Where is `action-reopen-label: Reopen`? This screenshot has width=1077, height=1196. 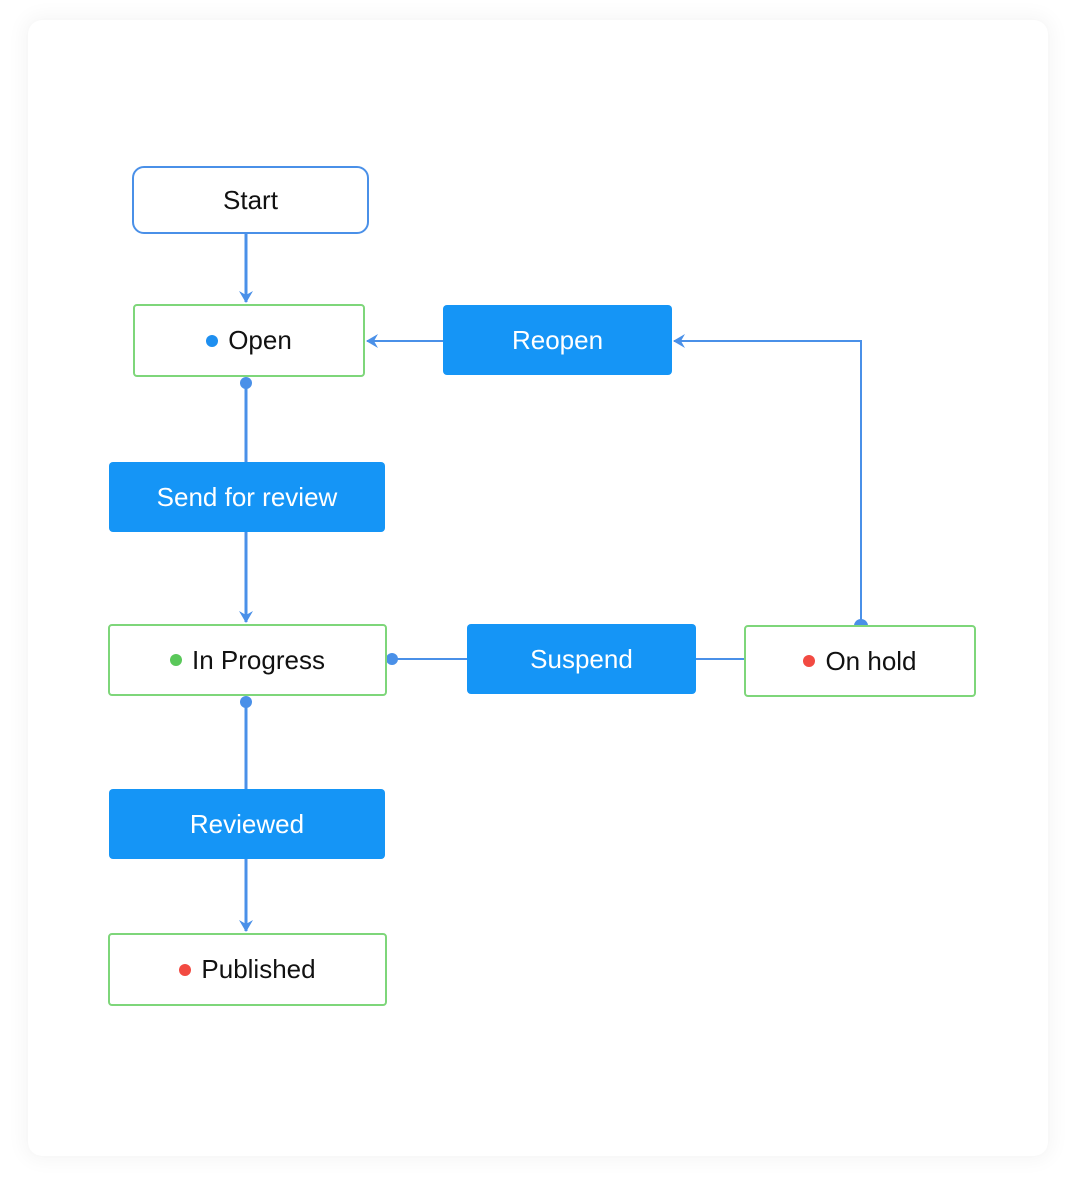 action-reopen-label: Reopen is located at coordinates (557, 339).